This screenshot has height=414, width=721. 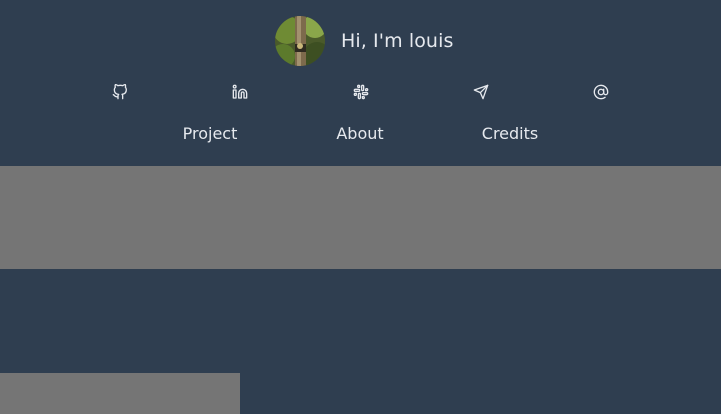 I want to click on avatar, so click(x=300, y=41).